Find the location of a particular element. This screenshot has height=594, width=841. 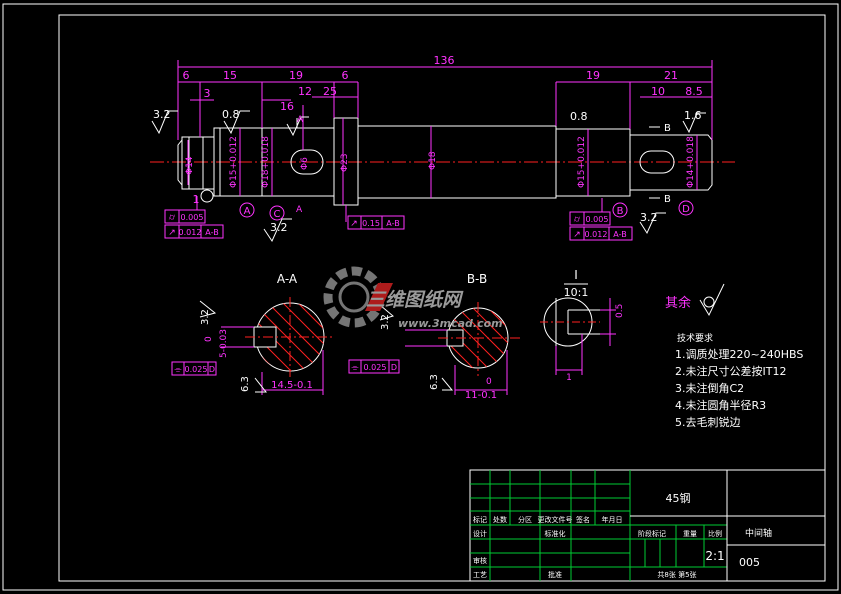

detail-scale: 10:1 is located at coordinates (576, 292).